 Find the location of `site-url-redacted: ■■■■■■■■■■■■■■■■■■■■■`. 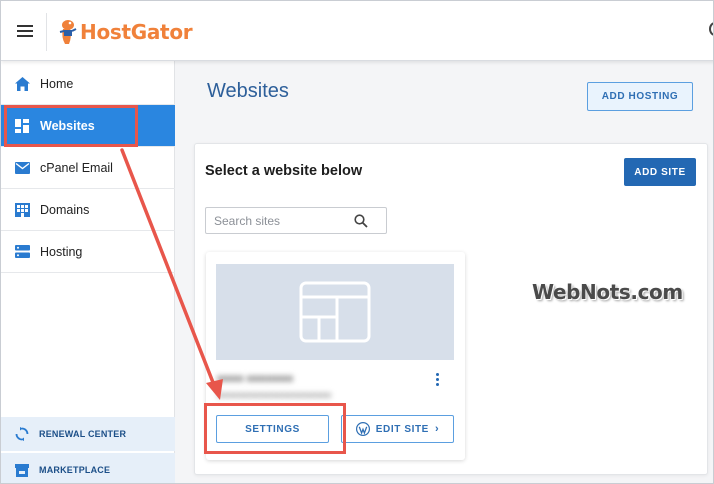

site-url-redacted: ■■■■■■■■■■■■■■■■■■■■■ is located at coordinates (274, 395).